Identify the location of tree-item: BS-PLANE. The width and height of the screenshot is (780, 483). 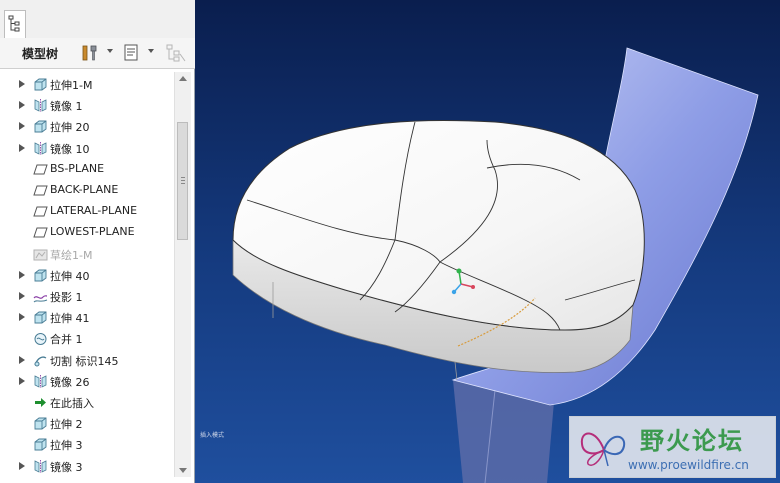
(87, 169).